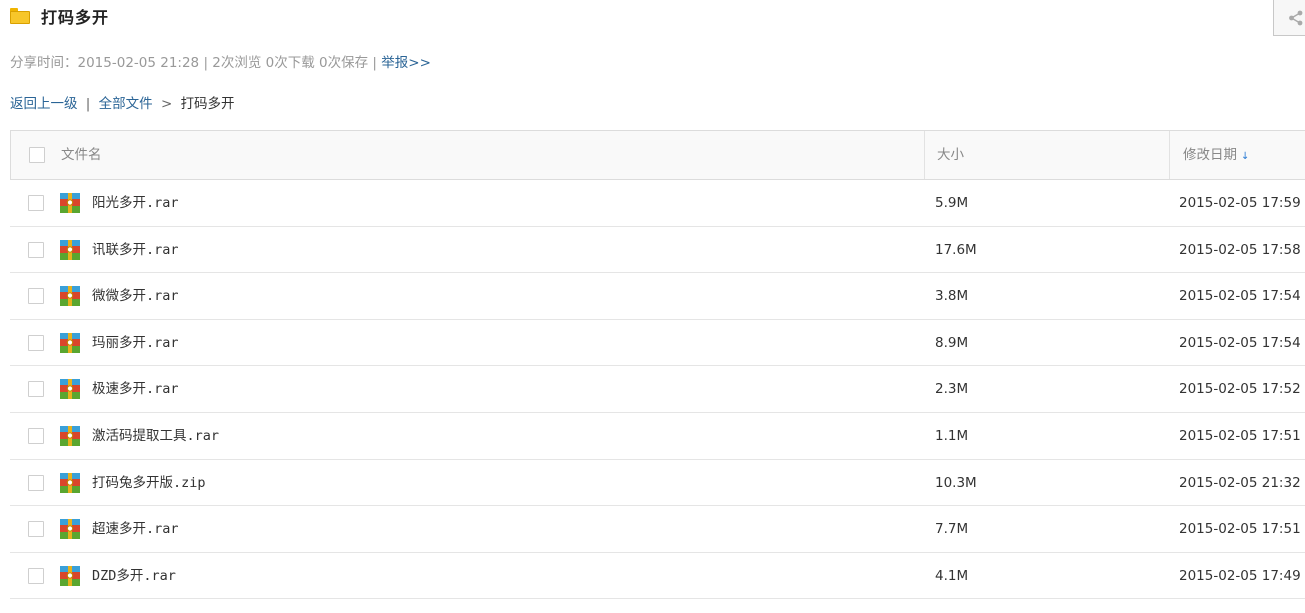 The image size is (1305, 613). Describe the element at coordinates (81, 155) in the screenshot. I see `header-name: 文件名` at that location.